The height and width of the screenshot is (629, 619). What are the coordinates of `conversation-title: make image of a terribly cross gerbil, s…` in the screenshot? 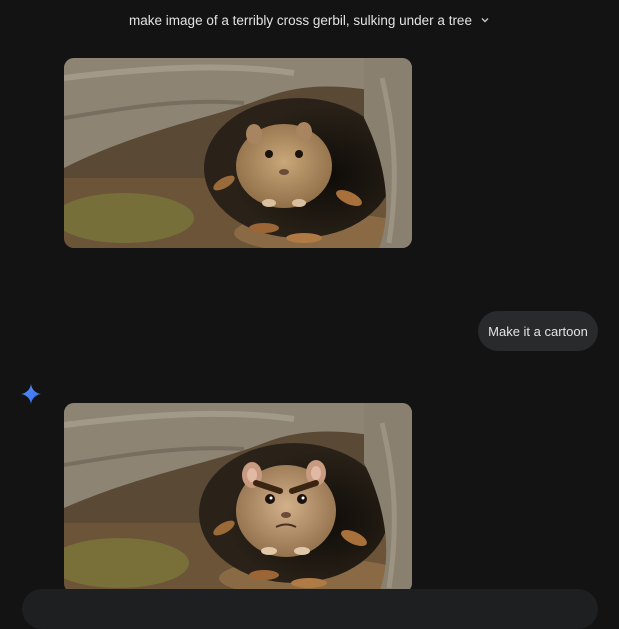 It's located at (300, 20).